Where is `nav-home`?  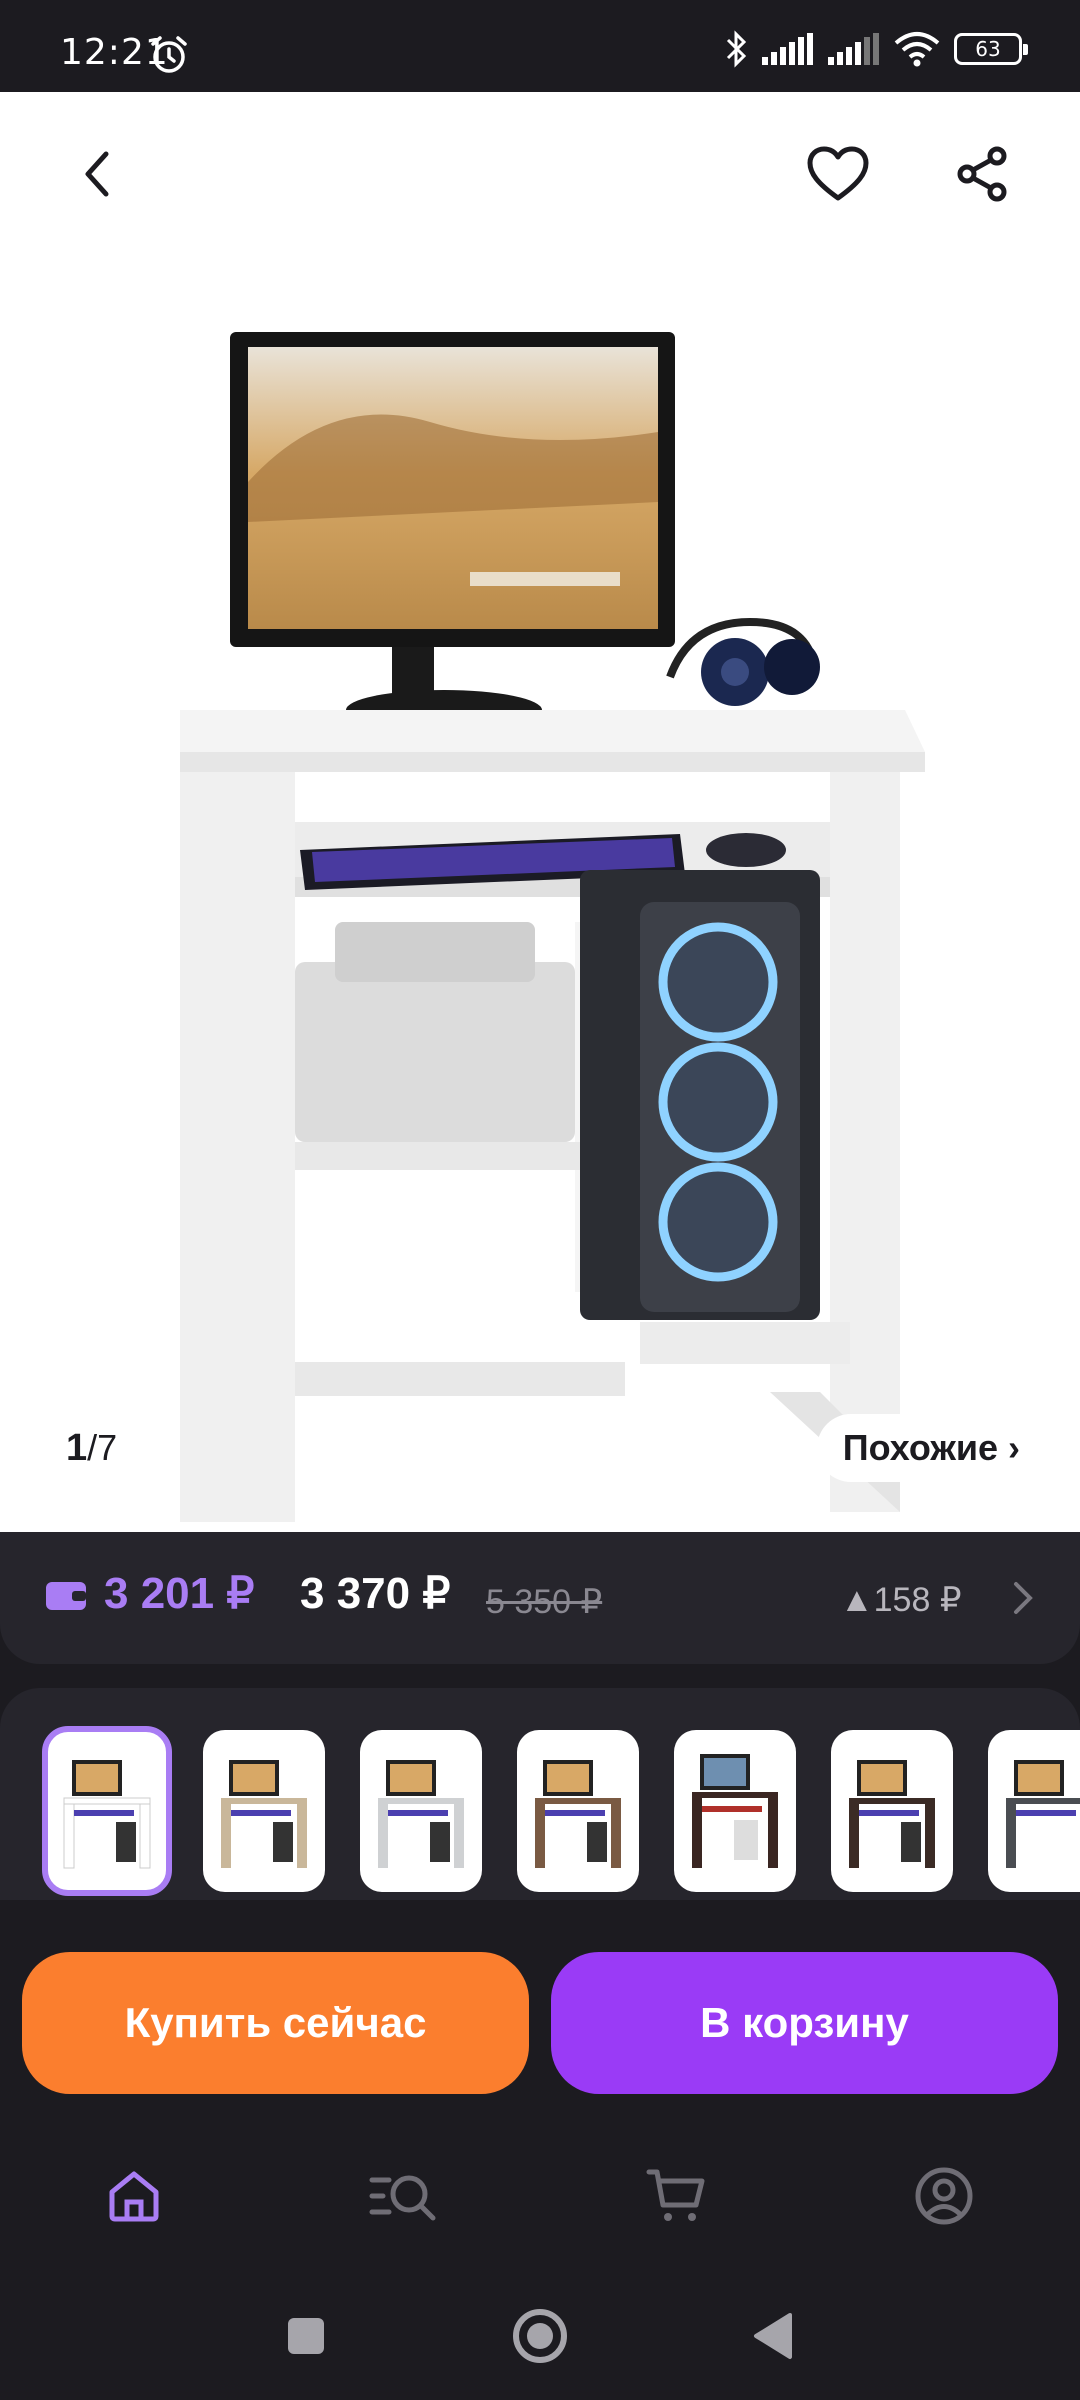
nav-home is located at coordinates (134, 2196).